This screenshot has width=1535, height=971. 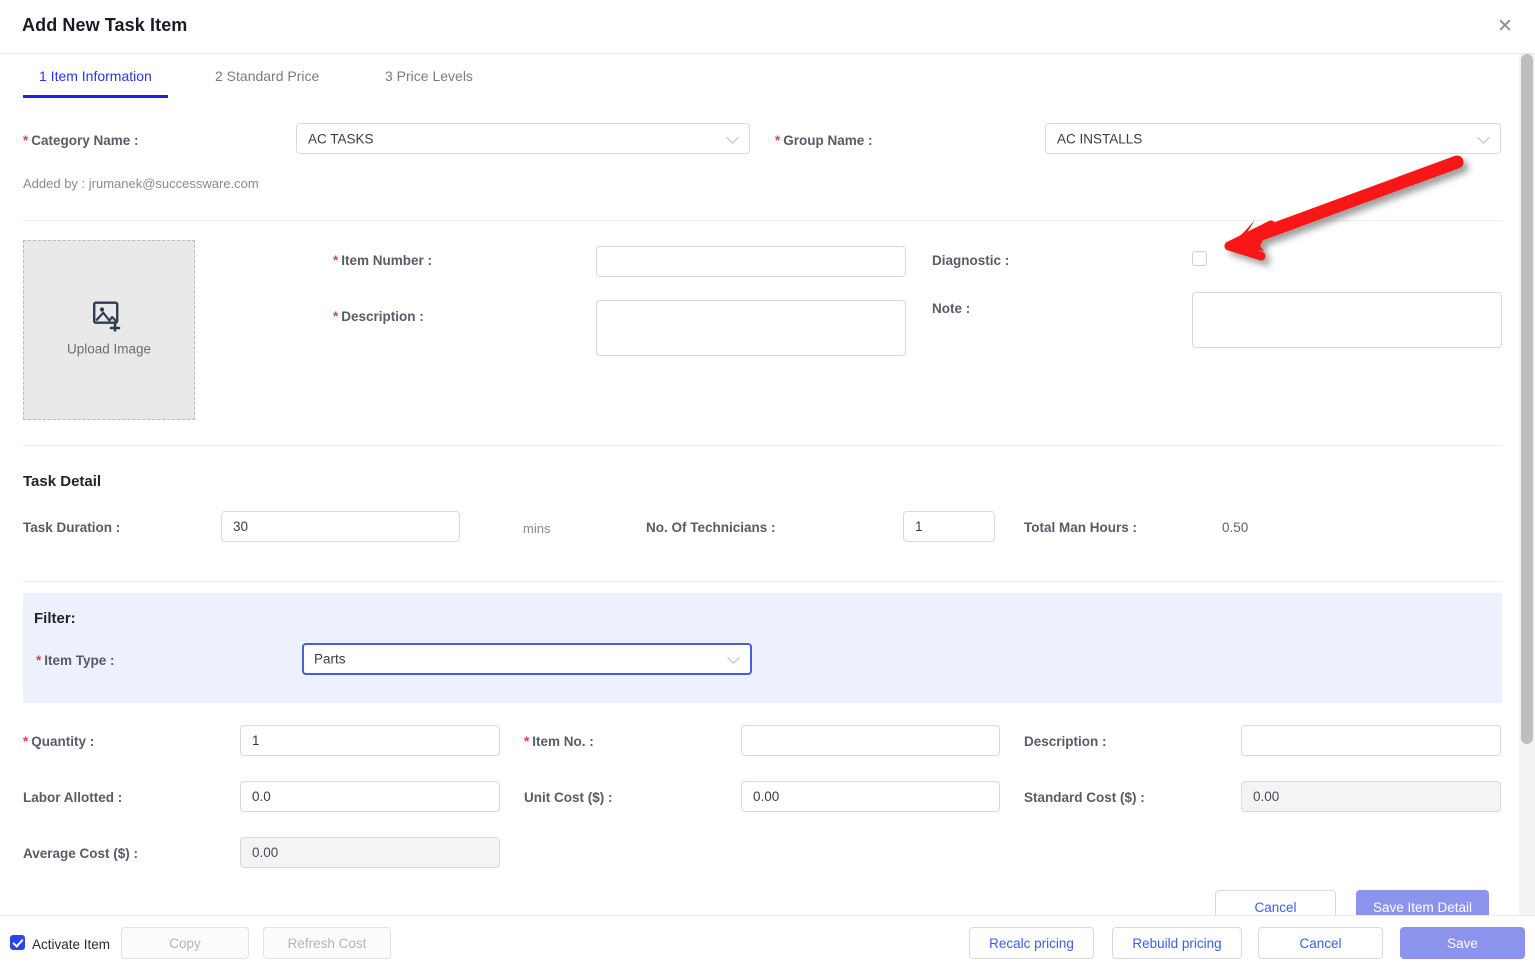 I want to click on filter-panel: Filter: * Item Type : Parts, so click(x=762, y=648).